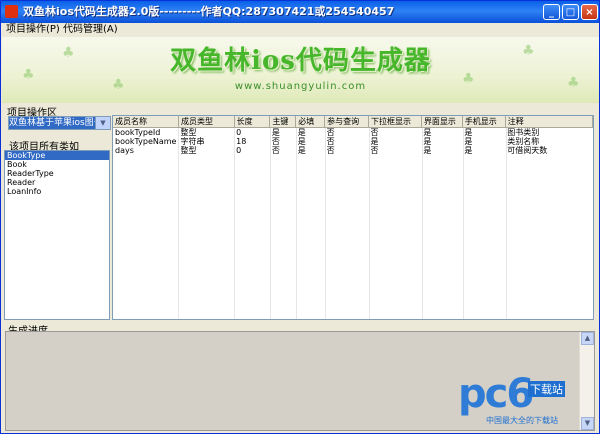 This screenshot has width=600, height=434. What do you see at coordinates (206, 122) in the screenshot?
I see `col-header-member-type: 成员类型` at bounding box center [206, 122].